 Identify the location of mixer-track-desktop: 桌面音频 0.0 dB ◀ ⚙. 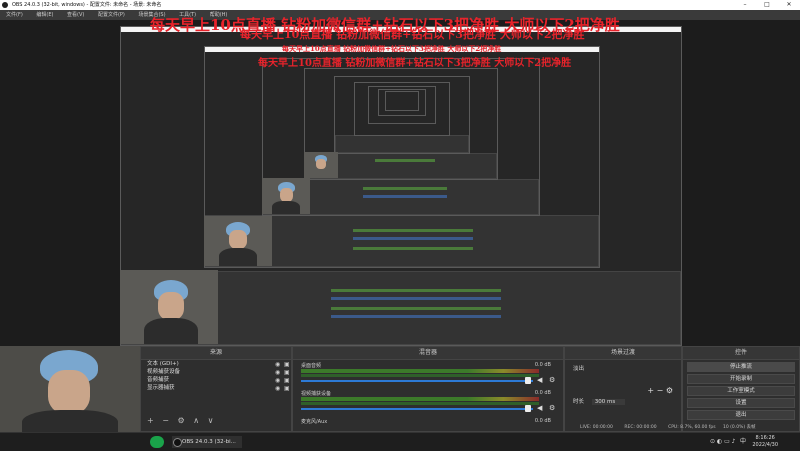
(428, 373).